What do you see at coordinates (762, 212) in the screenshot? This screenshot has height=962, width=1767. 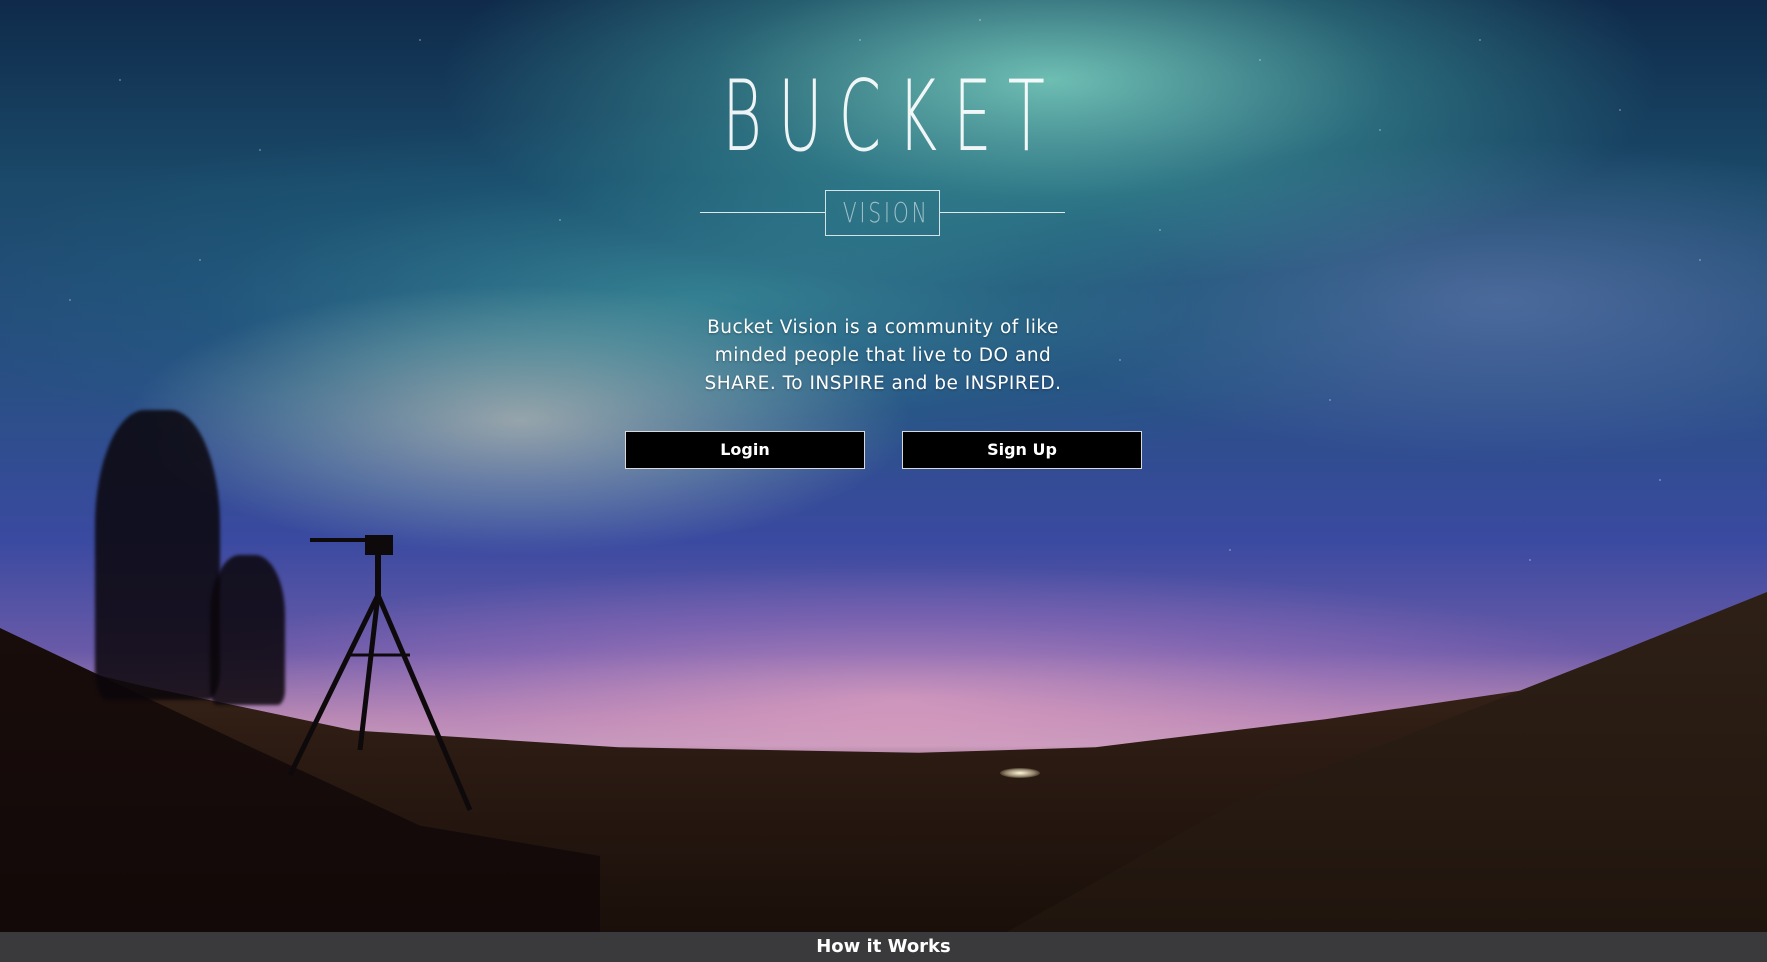 I see `logo-rule-left` at bounding box center [762, 212].